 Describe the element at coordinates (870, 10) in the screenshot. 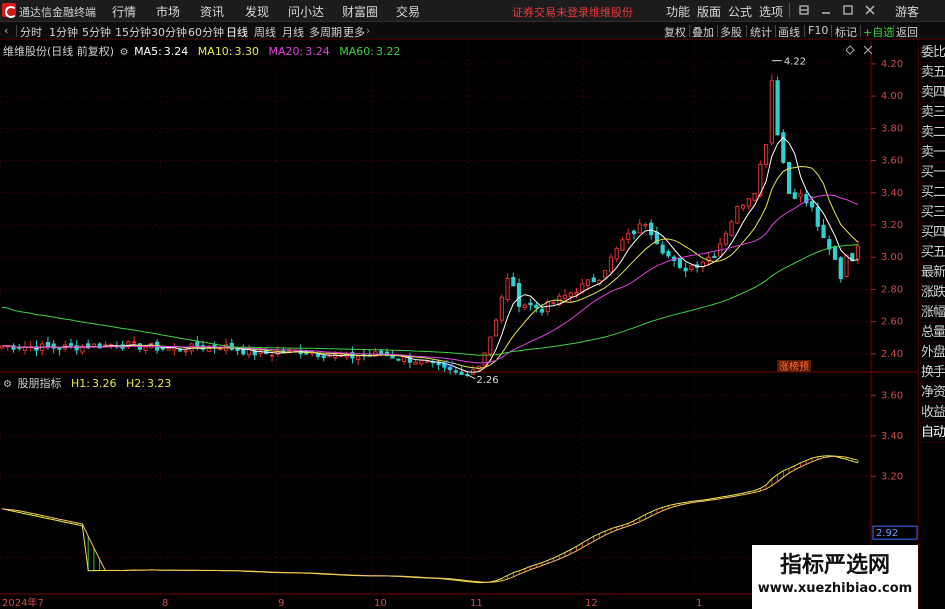

I see `close-icon` at that location.